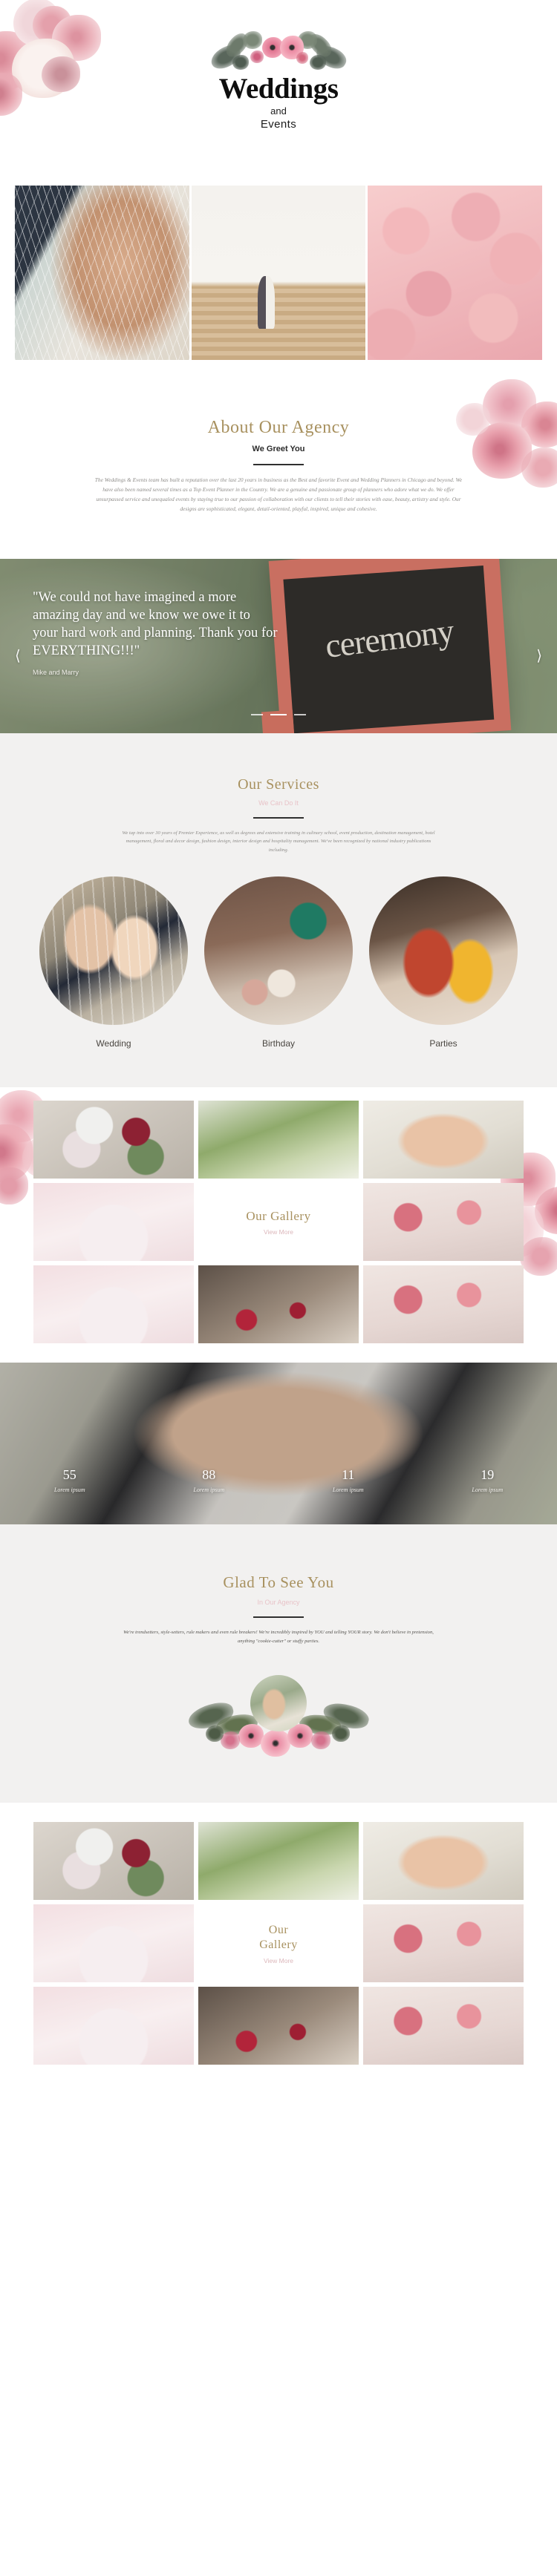 This screenshot has height=2576, width=557. I want to click on gallery-section: Our Gallery View More, so click(279, 1225).